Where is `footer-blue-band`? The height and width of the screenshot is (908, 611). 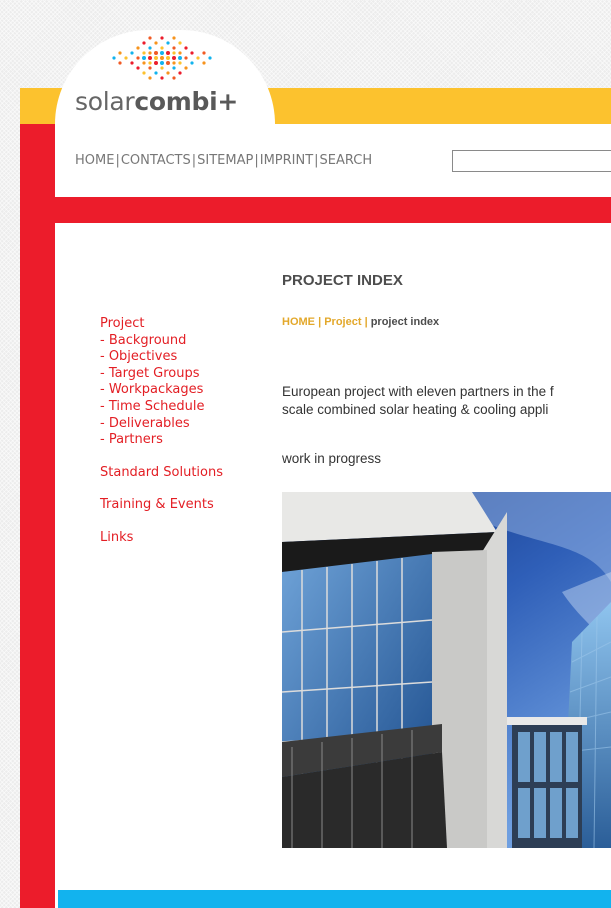
footer-blue-band is located at coordinates (334, 899).